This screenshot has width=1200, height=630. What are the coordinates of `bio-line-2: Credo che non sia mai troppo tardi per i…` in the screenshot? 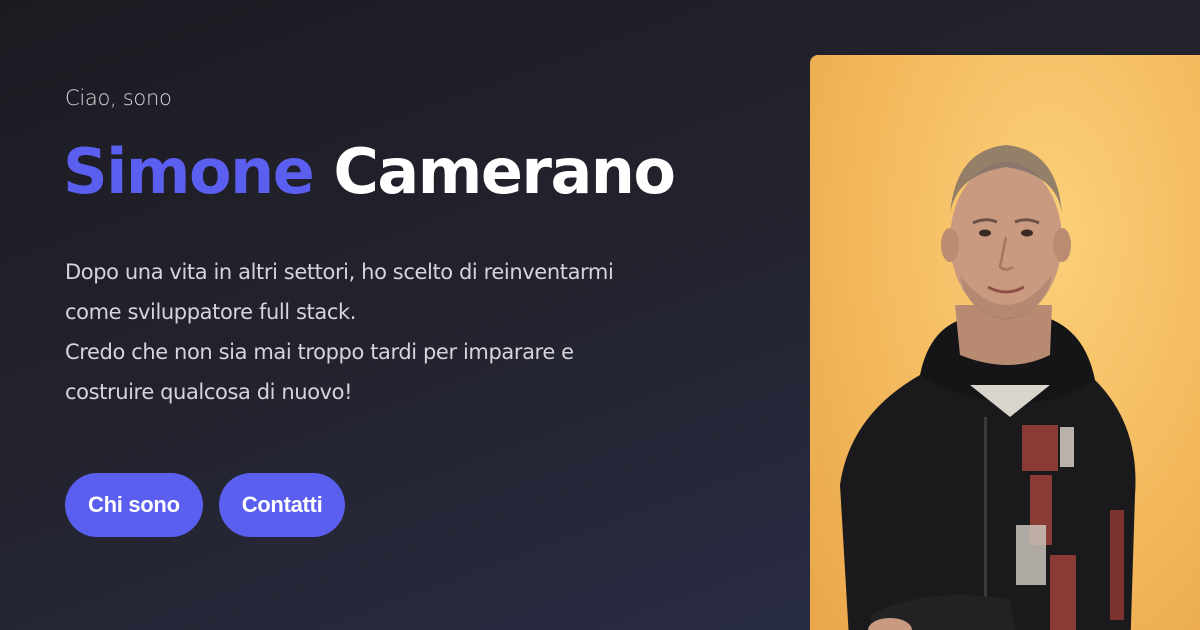 It's located at (319, 372).